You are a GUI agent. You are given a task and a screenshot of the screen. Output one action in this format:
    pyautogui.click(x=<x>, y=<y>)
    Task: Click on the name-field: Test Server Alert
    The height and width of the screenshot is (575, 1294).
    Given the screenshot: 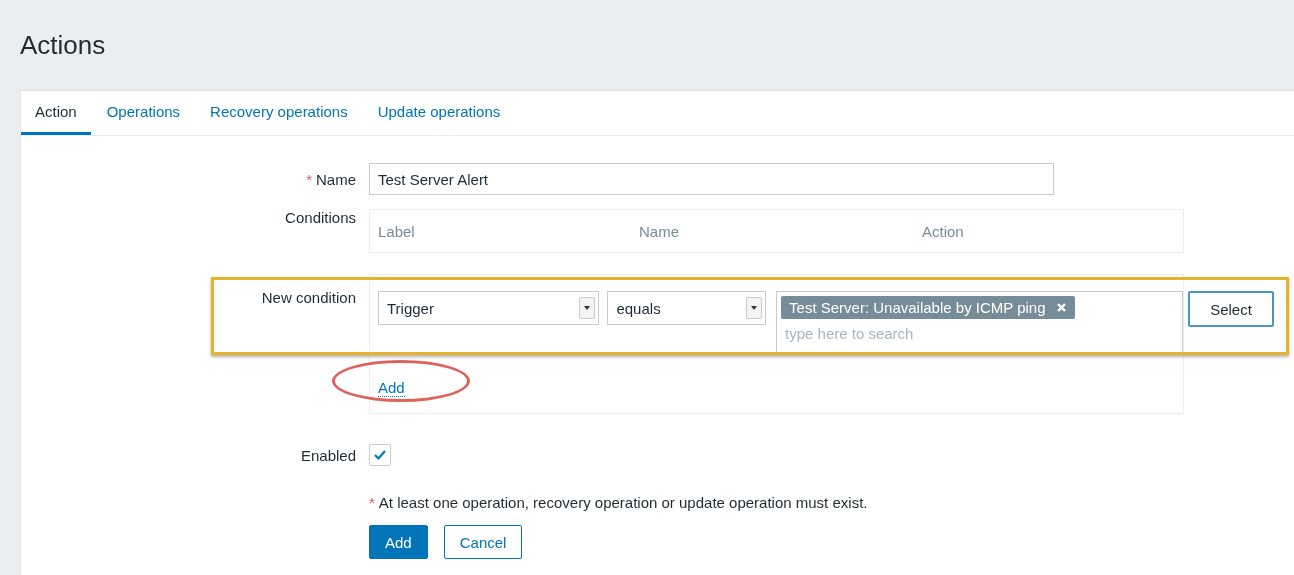 What is the action you would take?
    pyautogui.click(x=711, y=179)
    